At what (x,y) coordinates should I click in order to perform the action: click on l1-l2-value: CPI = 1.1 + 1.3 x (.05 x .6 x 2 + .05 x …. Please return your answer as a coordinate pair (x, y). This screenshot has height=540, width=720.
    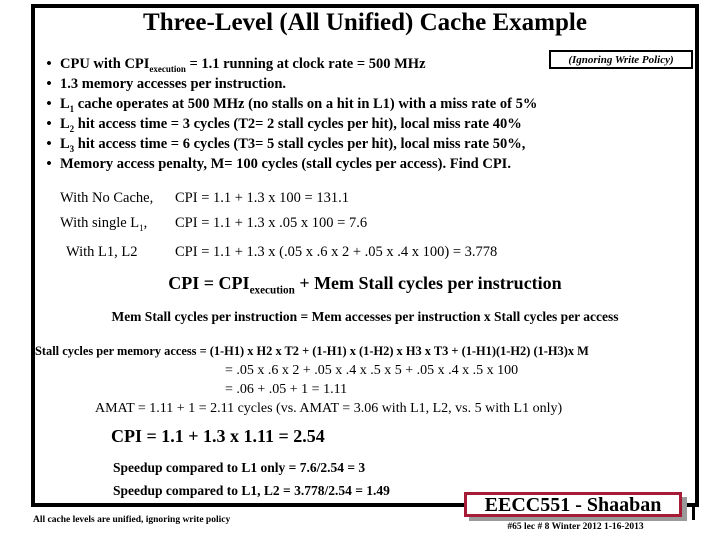
    Looking at the image, I should click on (336, 252).